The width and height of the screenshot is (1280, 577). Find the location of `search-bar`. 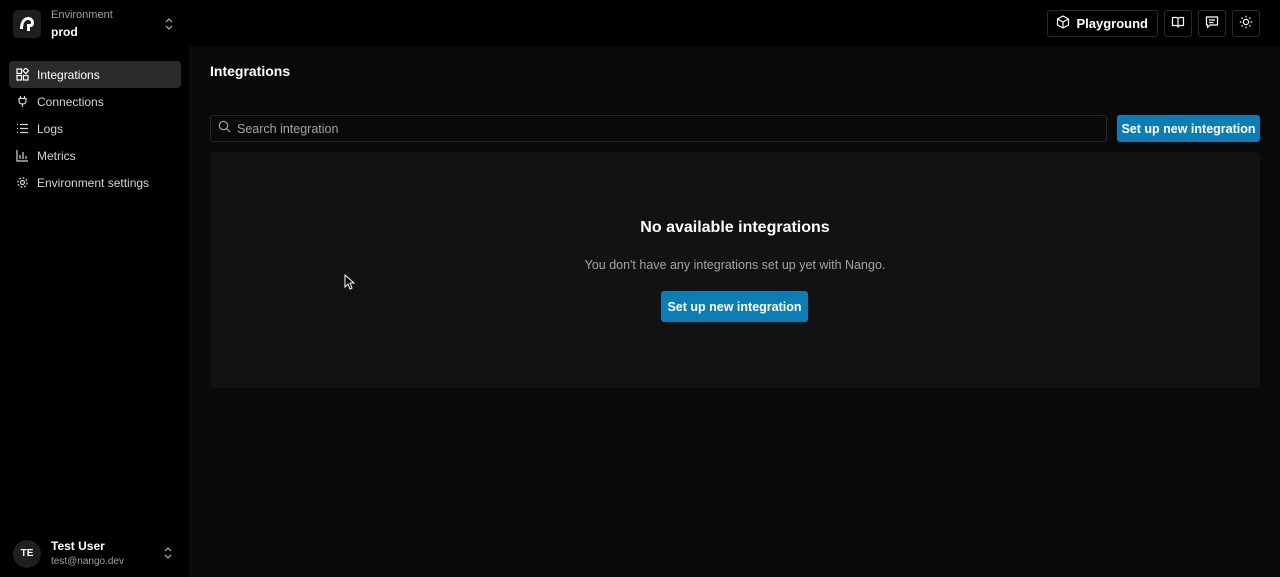

search-bar is located at coordinates (658, 128).